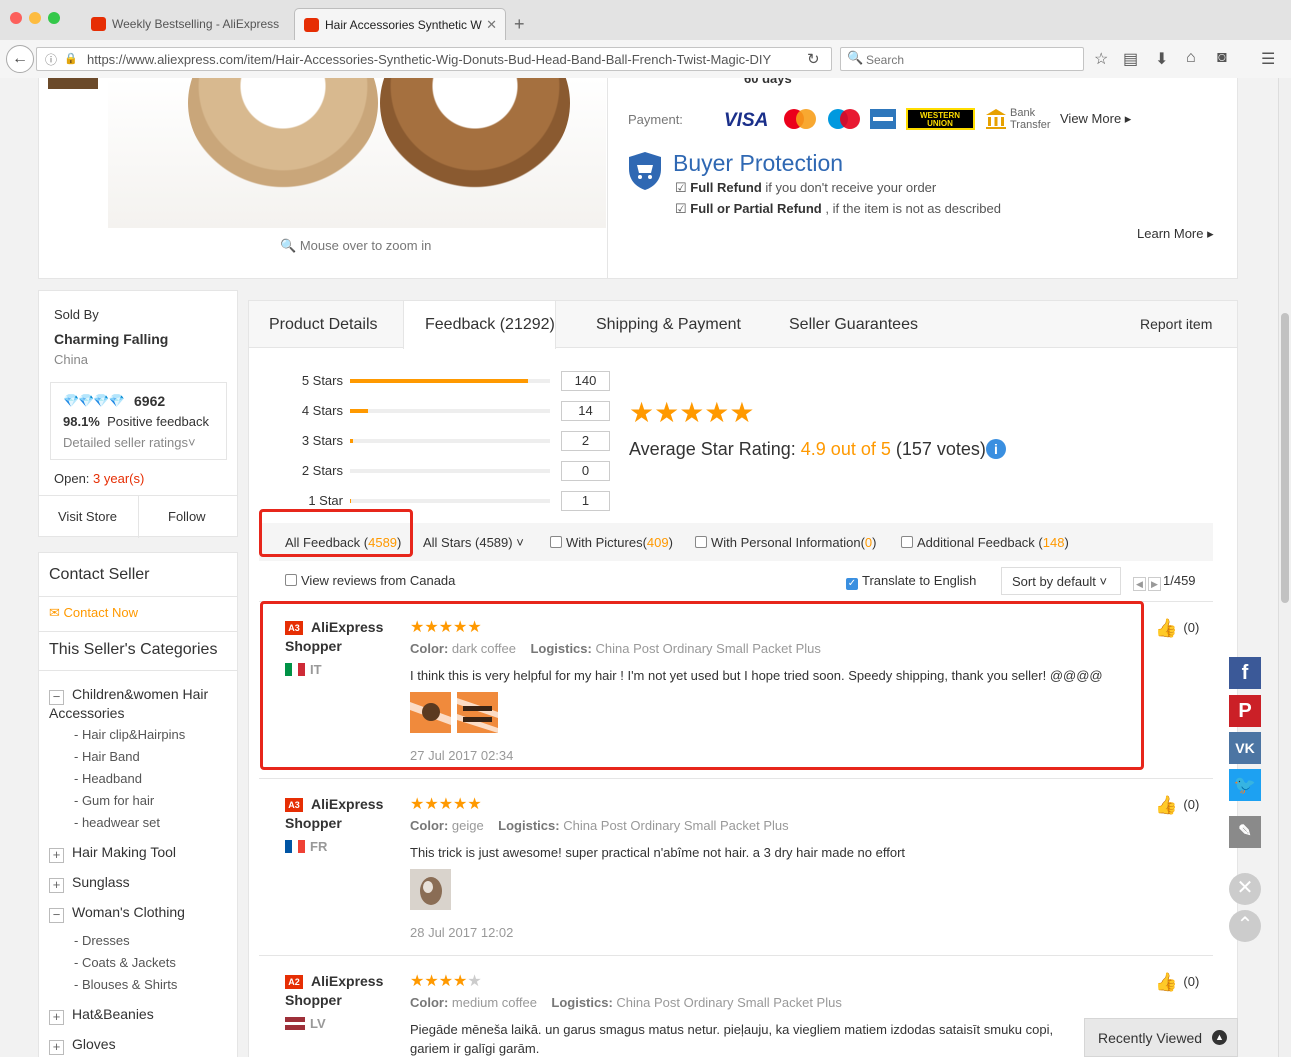  Describe the element at coordinates (1101, 59) in the screenshot. I see `bookmark-star-icon: ☆` at that location.